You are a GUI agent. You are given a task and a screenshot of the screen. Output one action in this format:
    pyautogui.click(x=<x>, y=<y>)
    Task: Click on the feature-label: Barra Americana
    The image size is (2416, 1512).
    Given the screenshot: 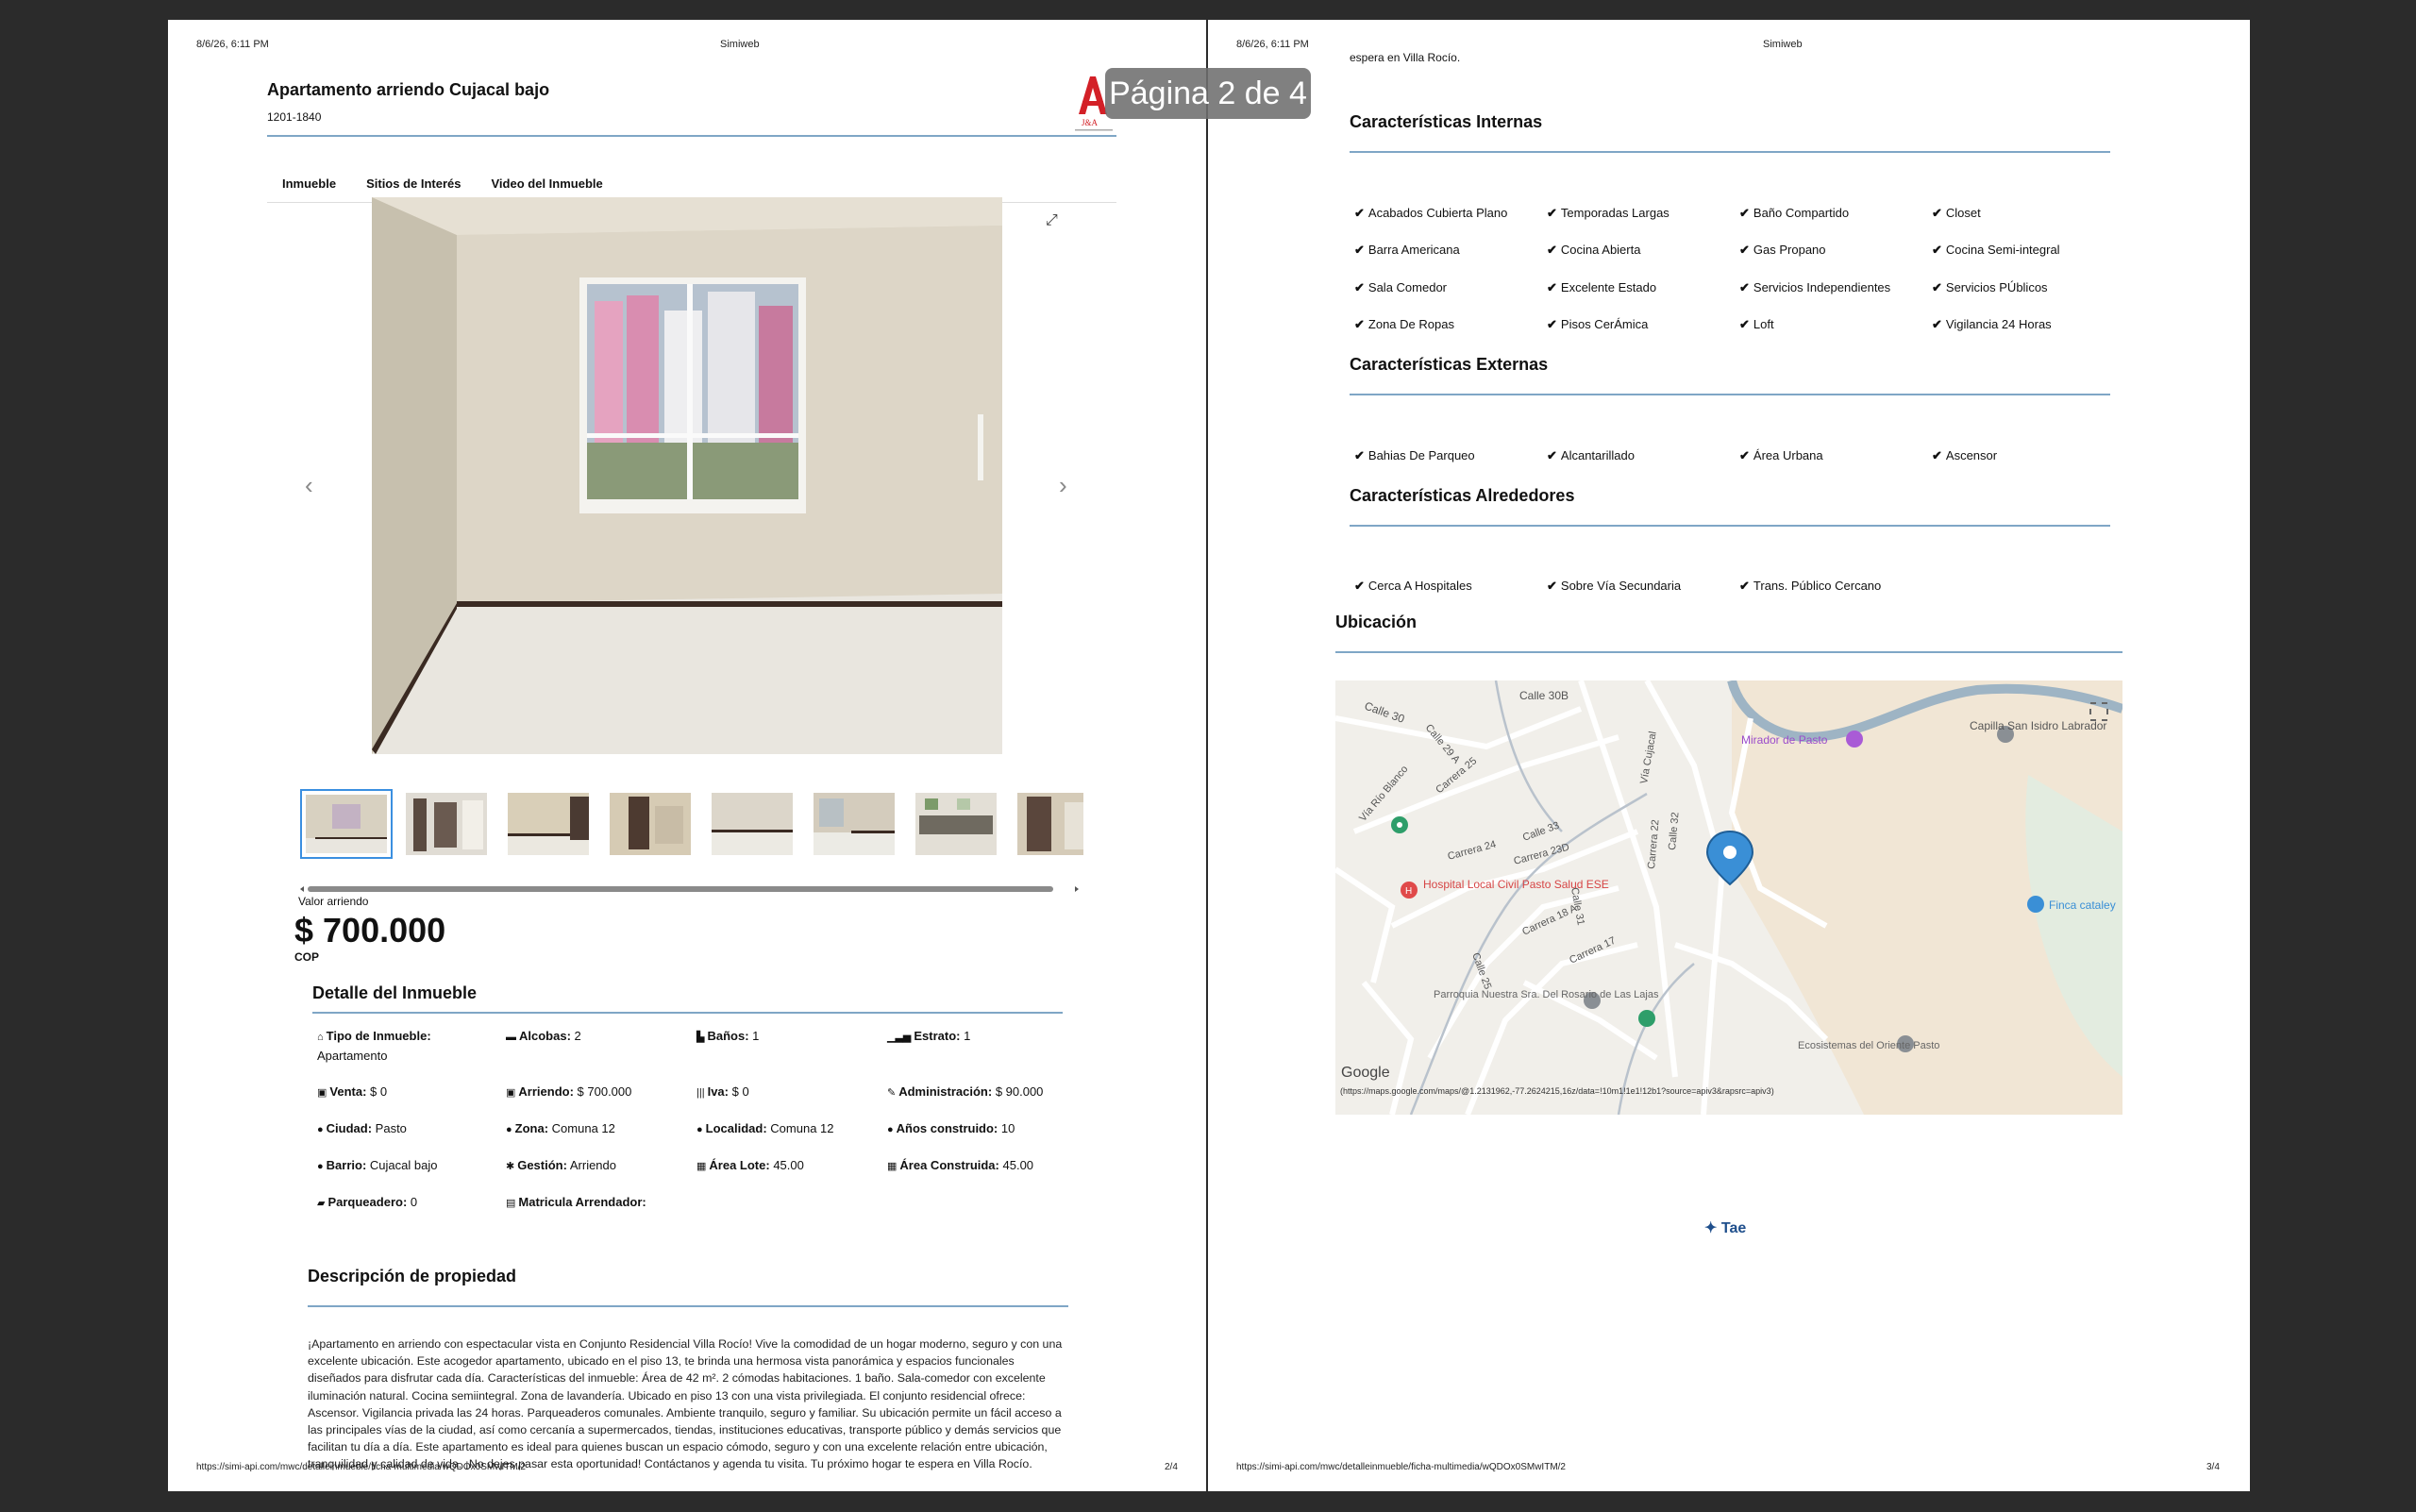 What is the action you would take?
    pyautogui.click(x=1414, y=250)
    